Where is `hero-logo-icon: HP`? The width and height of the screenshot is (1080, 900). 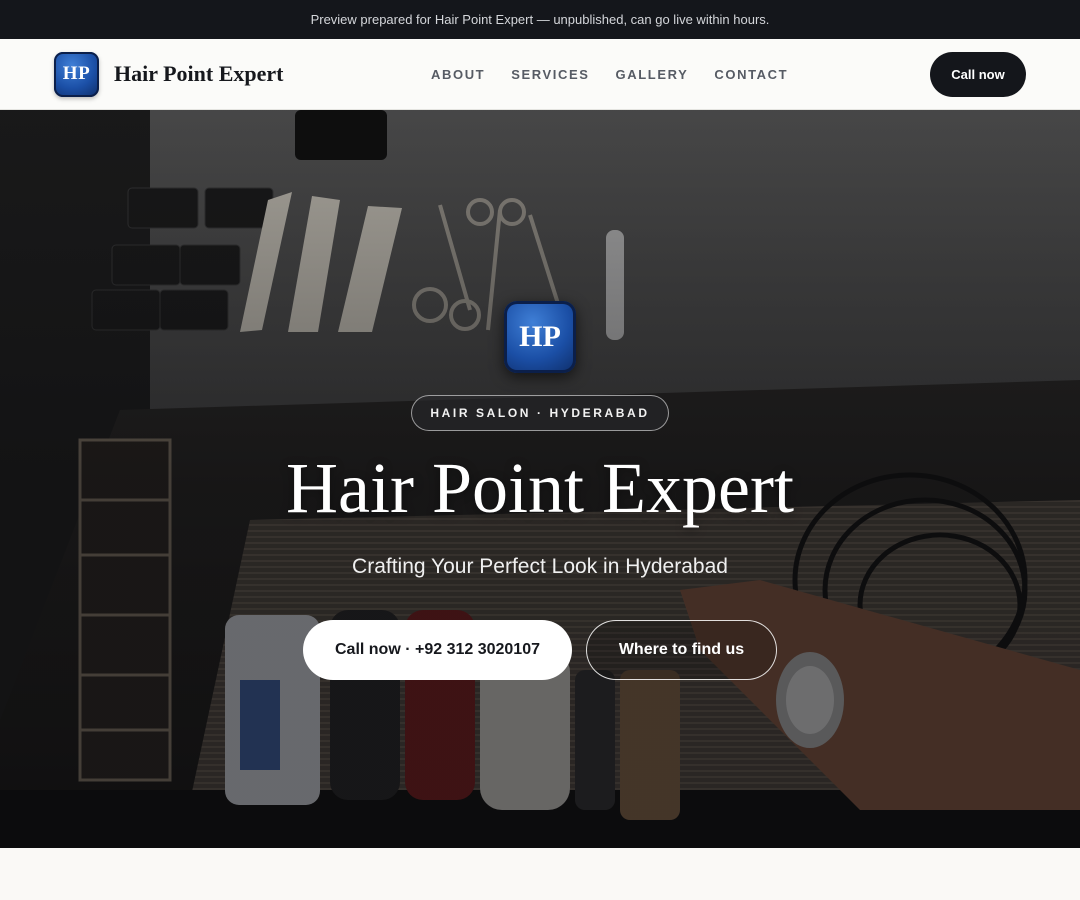
hero-logo-icon: HP is located at coordinates (540, 337).